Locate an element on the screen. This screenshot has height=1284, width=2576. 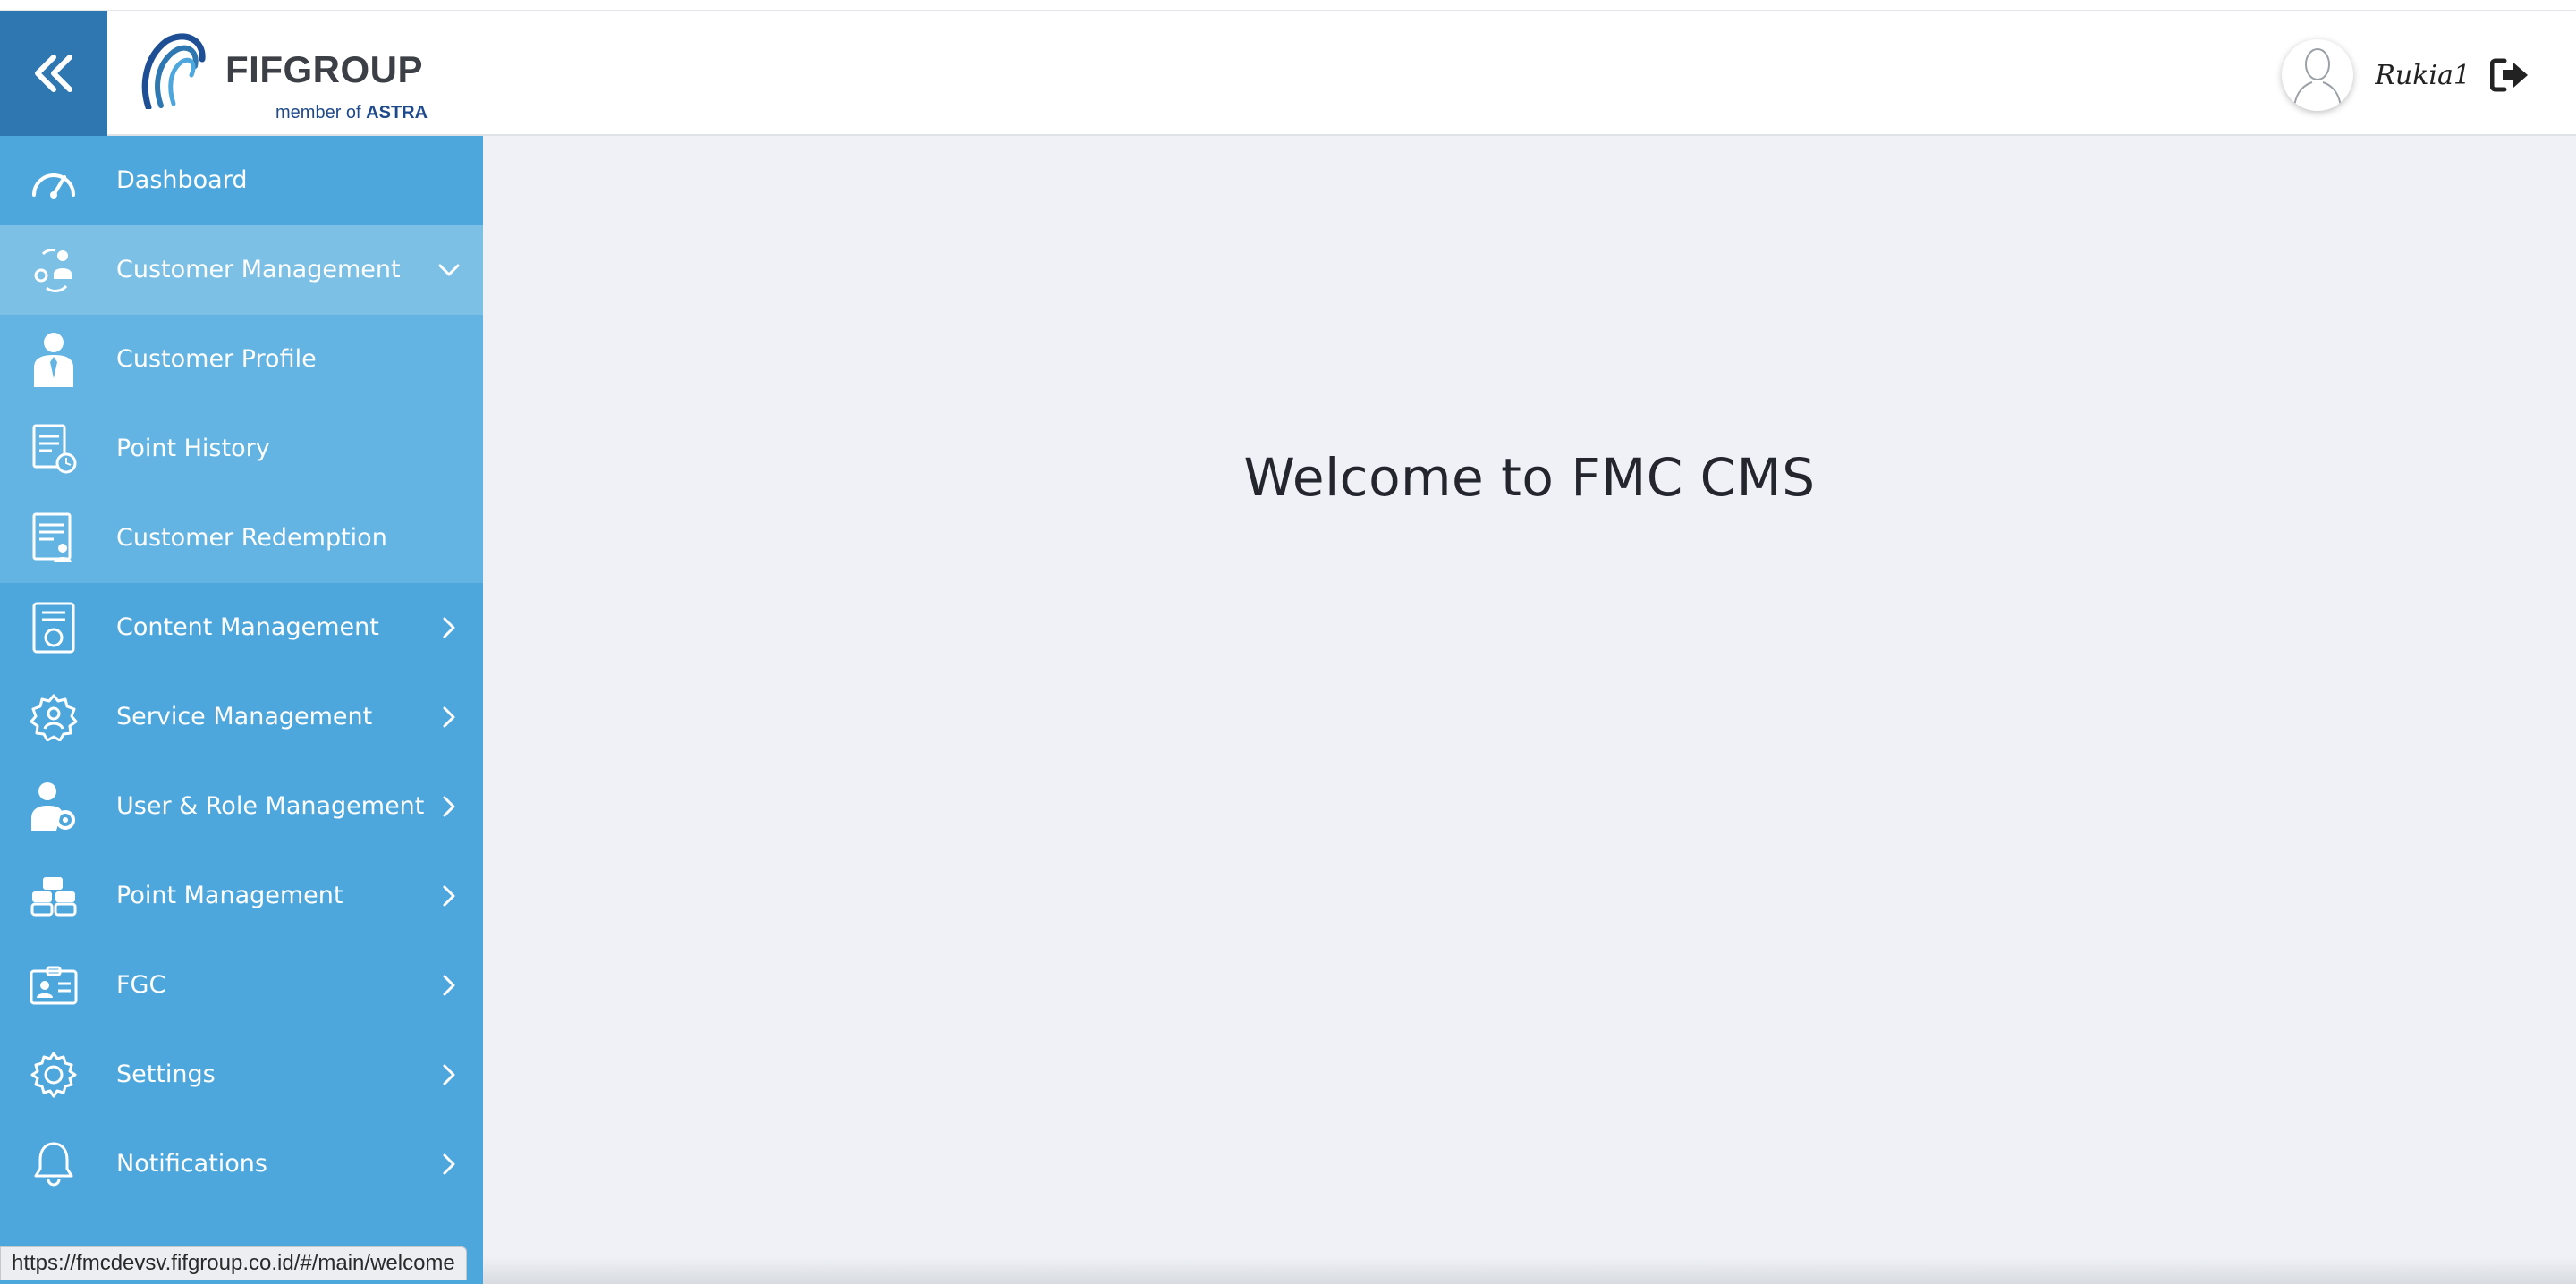
sign-out-icon is located at coordinates (2509, 75).